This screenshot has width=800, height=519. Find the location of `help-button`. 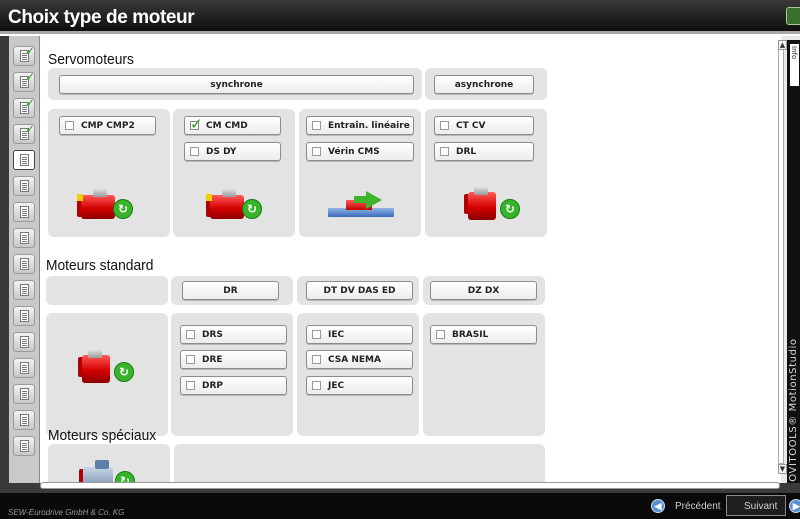

help-button is located at coordinates (793, 16).